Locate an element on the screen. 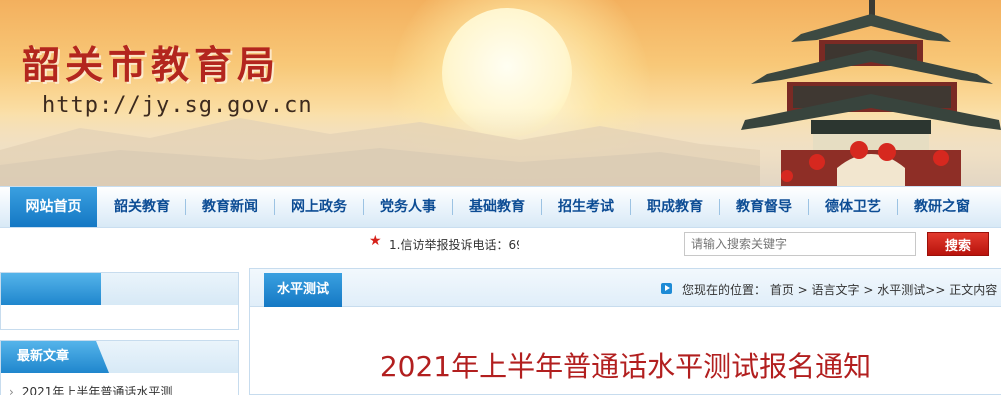  latest-articles-title: 最新文章 is located at coordinates (55, 357).